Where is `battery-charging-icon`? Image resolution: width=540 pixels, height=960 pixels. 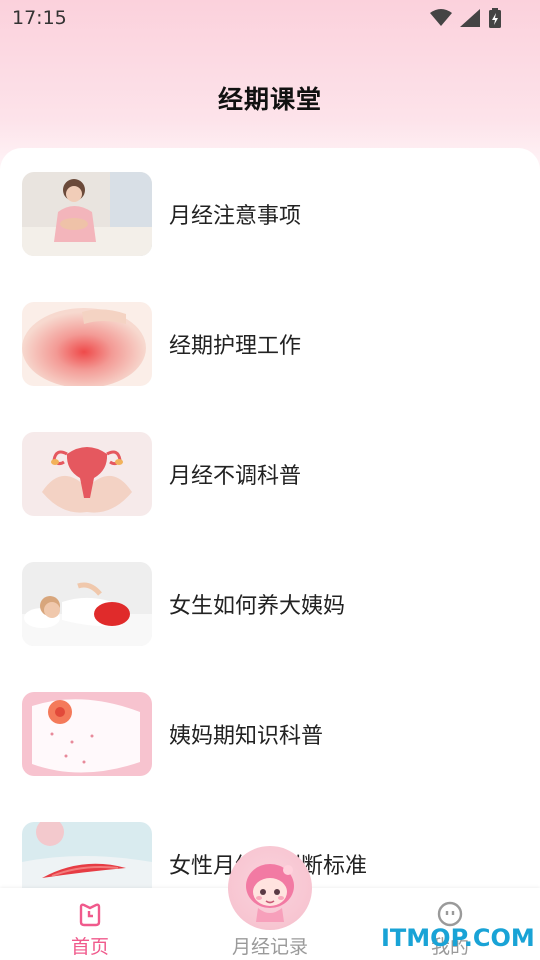
battery-charging-icon is located at coordinates (495, 18).